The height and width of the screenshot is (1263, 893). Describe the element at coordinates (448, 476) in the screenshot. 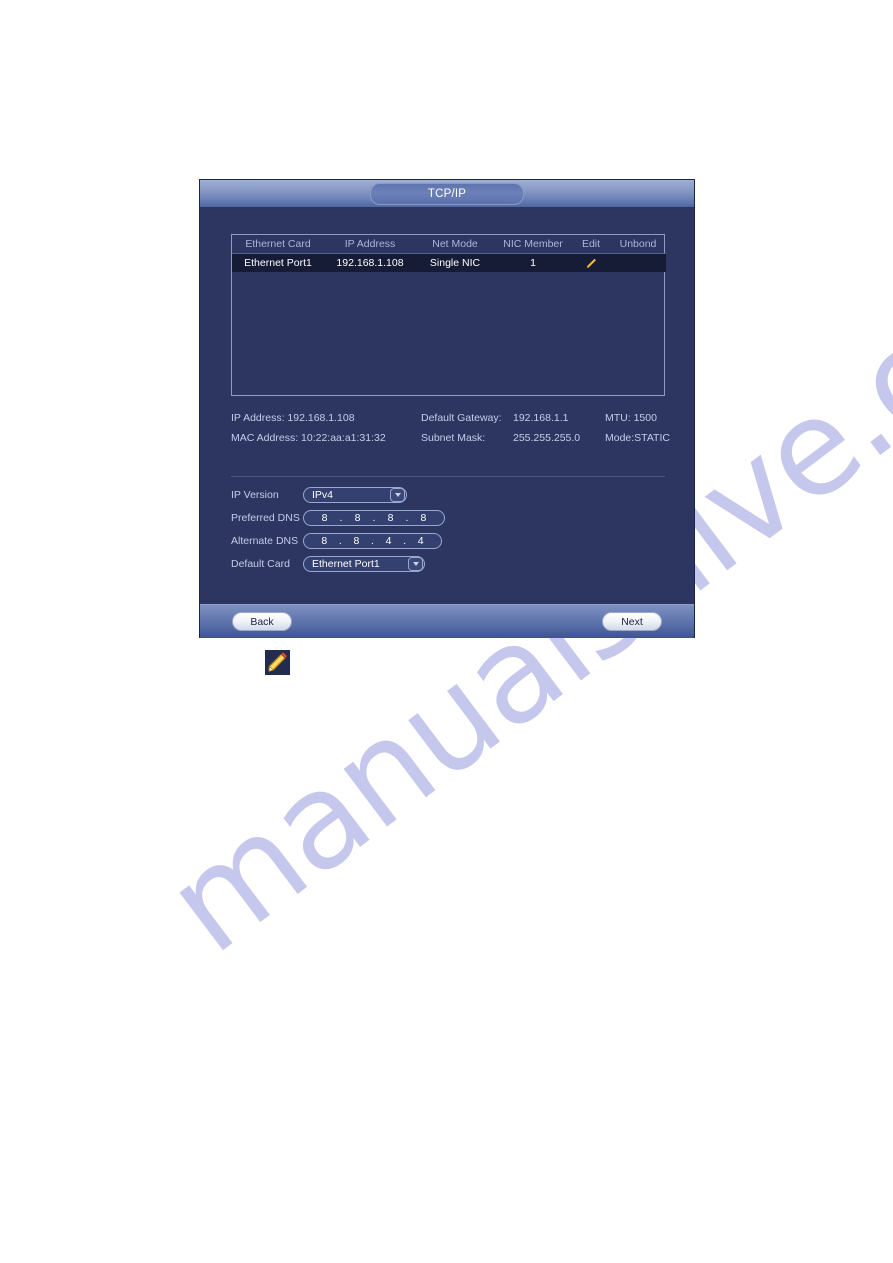

I see `section-divider` at that location.